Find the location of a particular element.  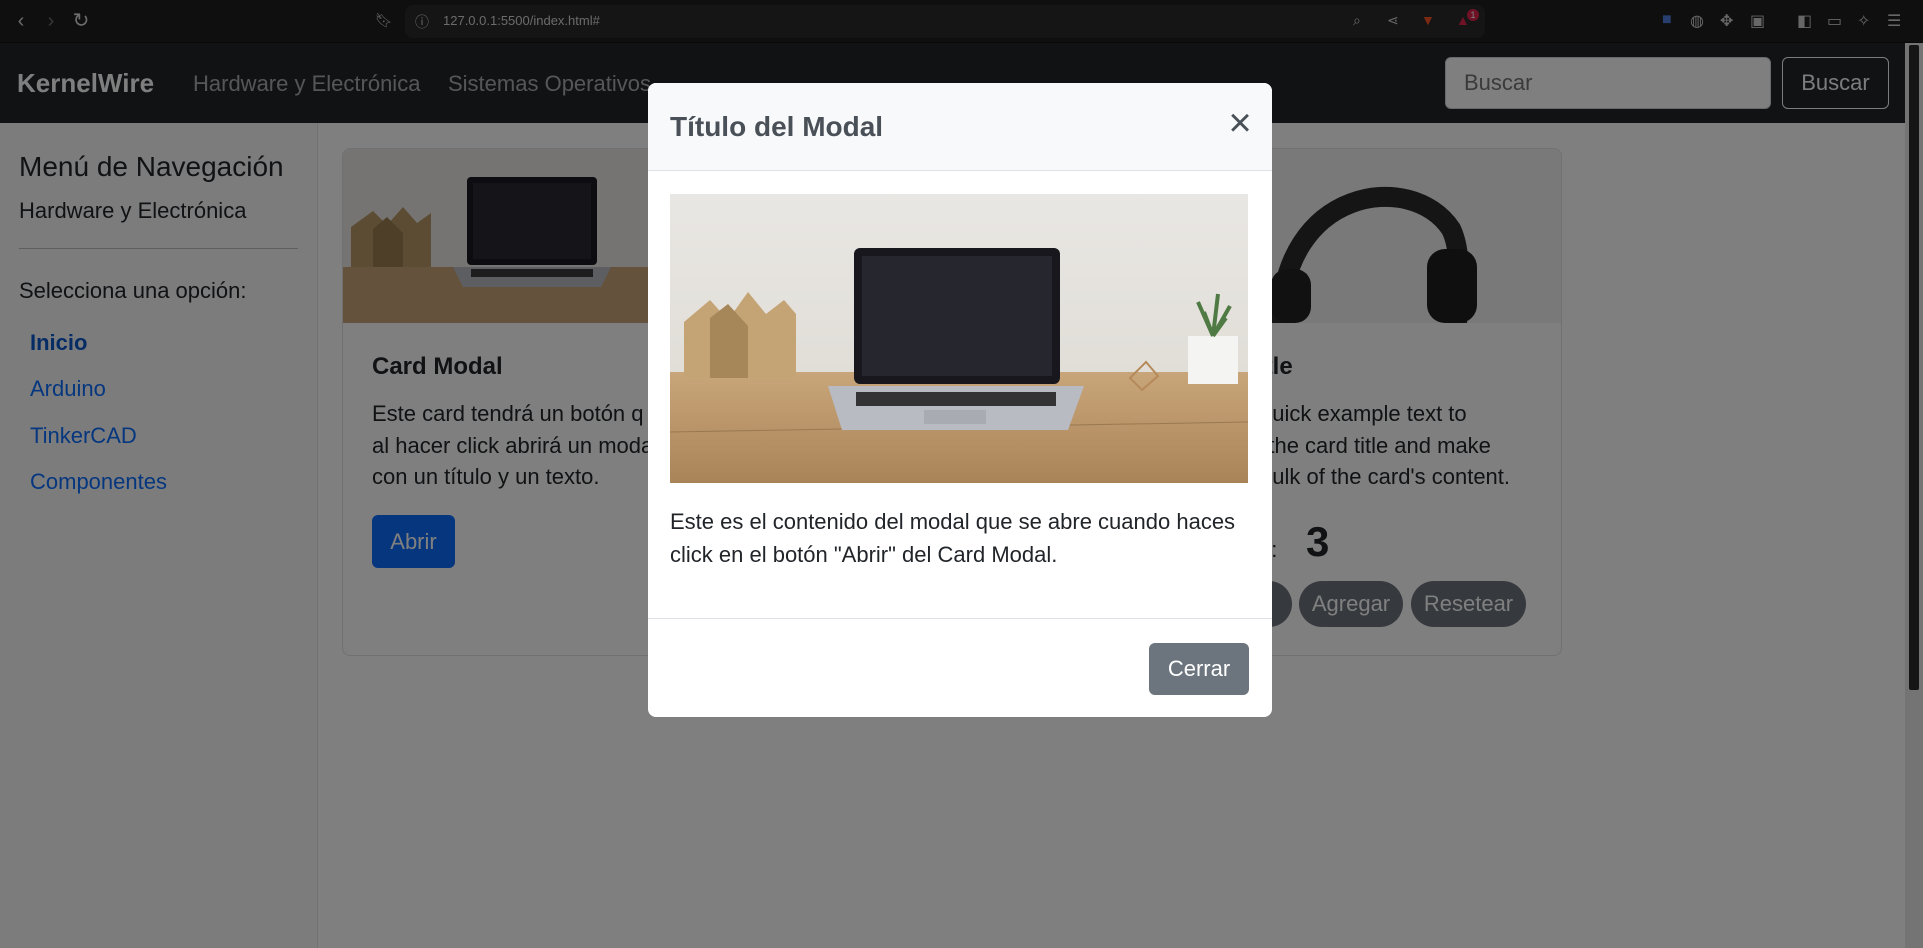

modal-title: Título del Modal is located at coordinates (777, 126).